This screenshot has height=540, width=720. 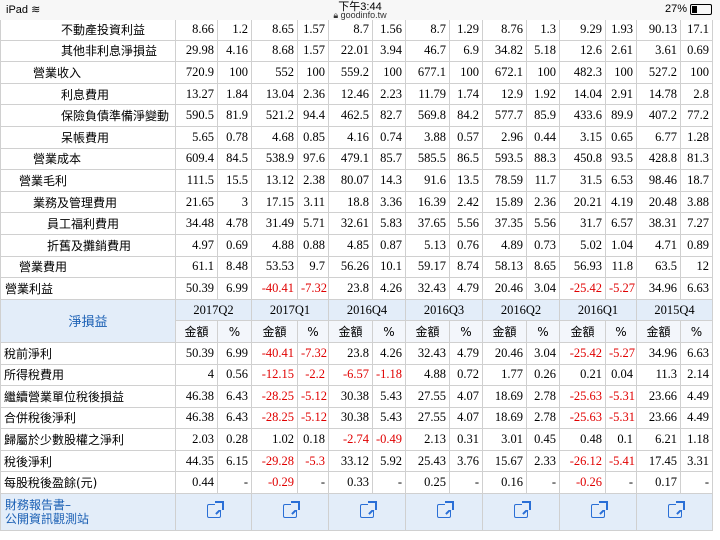 What do you see at coordinates (274, 223) in the screenshot?
I see `amount-cell: 31.49` at bounding box center [274, 223].